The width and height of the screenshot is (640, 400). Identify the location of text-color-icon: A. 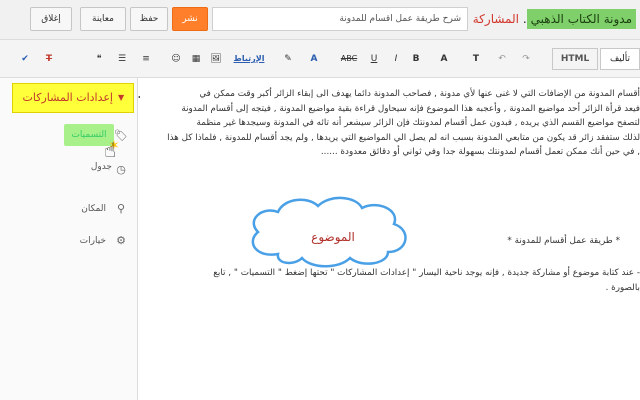
(314, 59).